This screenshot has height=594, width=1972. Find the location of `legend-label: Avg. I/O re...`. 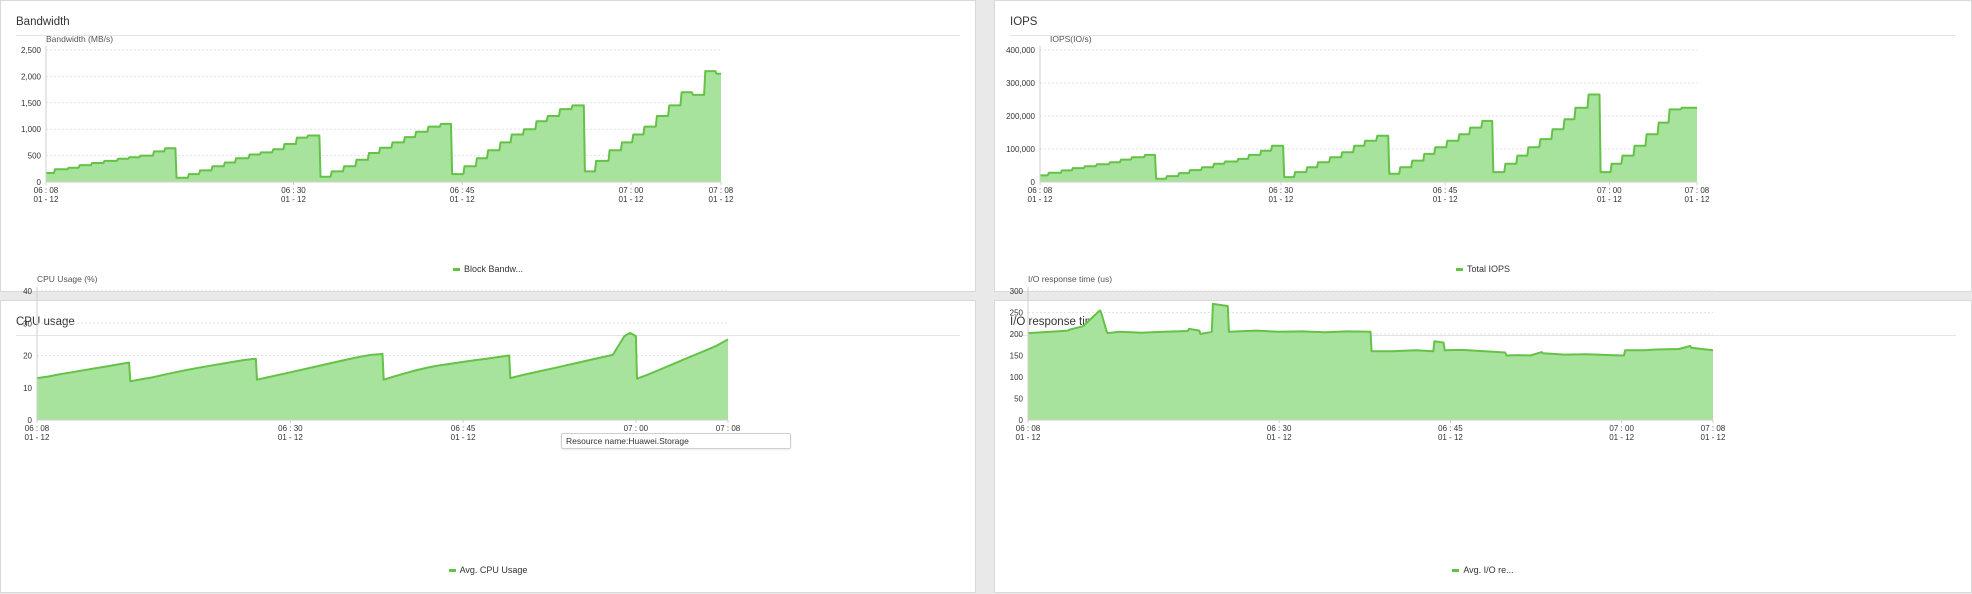

legend-label: Avg. I/O re... is located at coordinates (1488, 570).